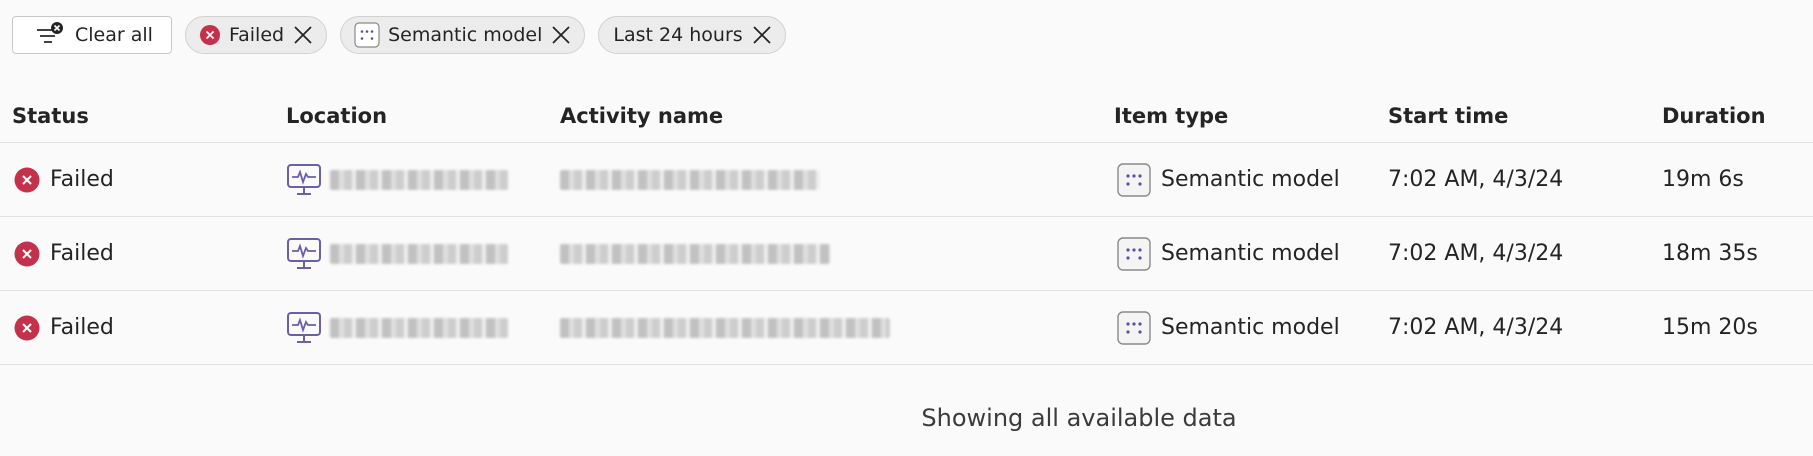 The width and height of the screenshot is (1813, 456). Describe the element at coordinates (641, 116) in the screenshot. I see `column-header-activity-name: Activity name` at that location.